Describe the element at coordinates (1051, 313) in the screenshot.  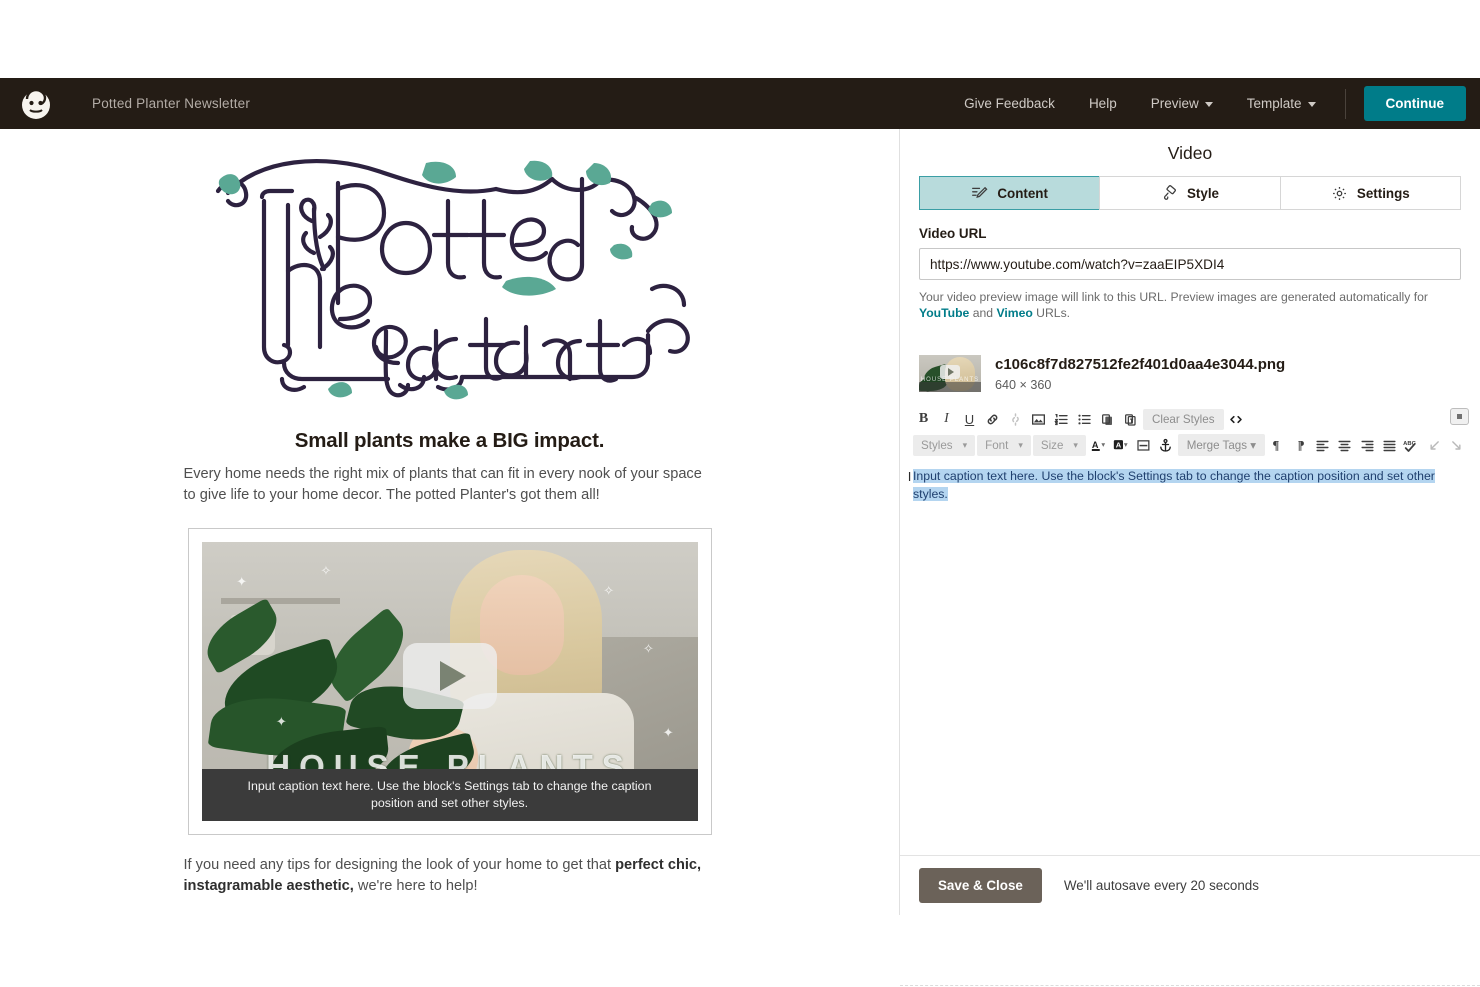
I see `helper-tail: URLs.` at that location.